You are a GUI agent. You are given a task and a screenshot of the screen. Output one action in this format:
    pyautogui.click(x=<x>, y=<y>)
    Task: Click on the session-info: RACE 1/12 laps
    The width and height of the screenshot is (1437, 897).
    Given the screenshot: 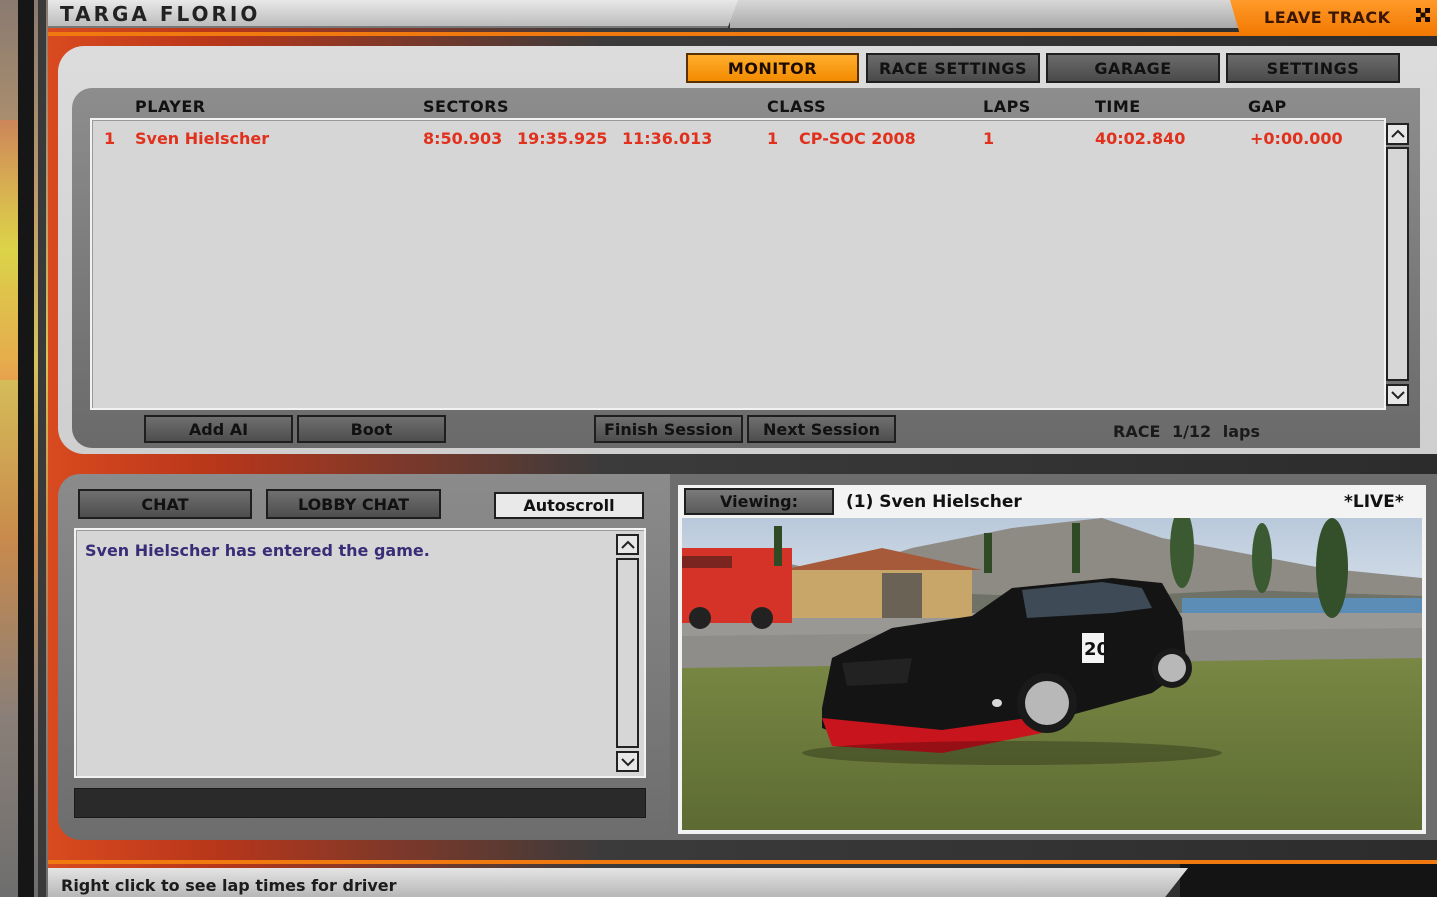 What is the action you would take?
    pyautogui.click(x=1187, y=431)
    